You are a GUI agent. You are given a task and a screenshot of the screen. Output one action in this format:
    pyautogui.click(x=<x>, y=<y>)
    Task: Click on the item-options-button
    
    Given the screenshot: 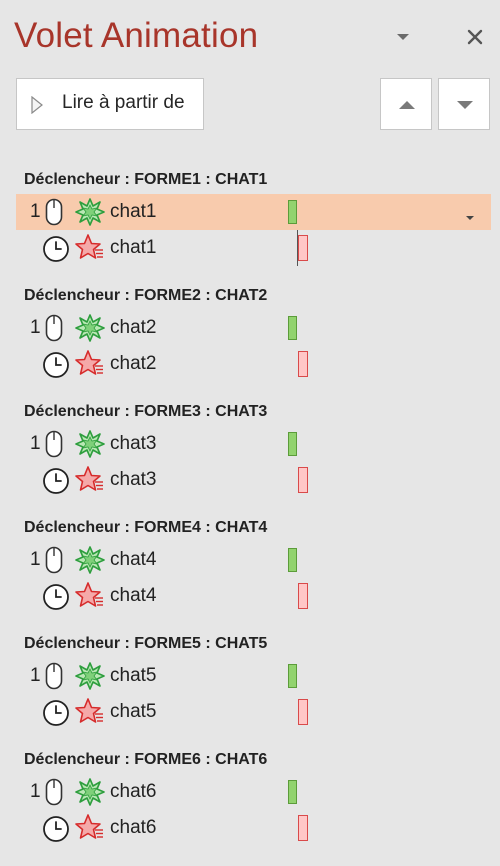 What is the action you would take?
    pyautogui.click(x=470, y=217)
    